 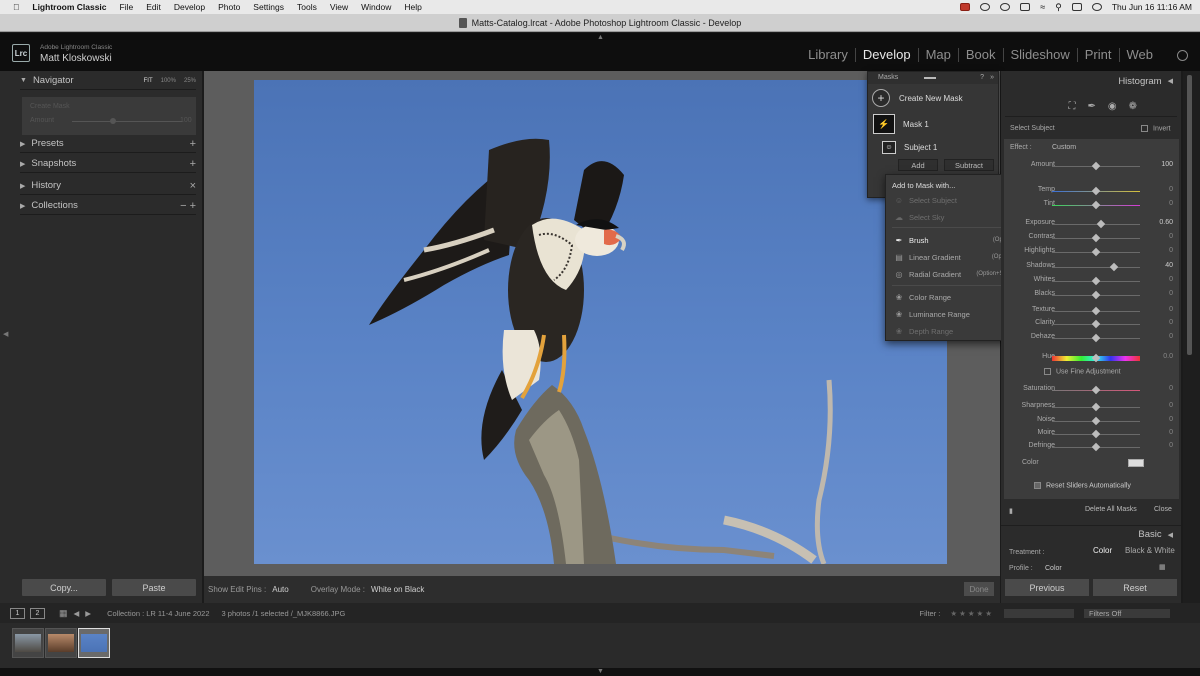 What do you see at coordinates (1082, 371) in the screenshot?
I see `fine-adjust-checkbox: Use Fine Adjustment` at bounding box center [1082, 371].